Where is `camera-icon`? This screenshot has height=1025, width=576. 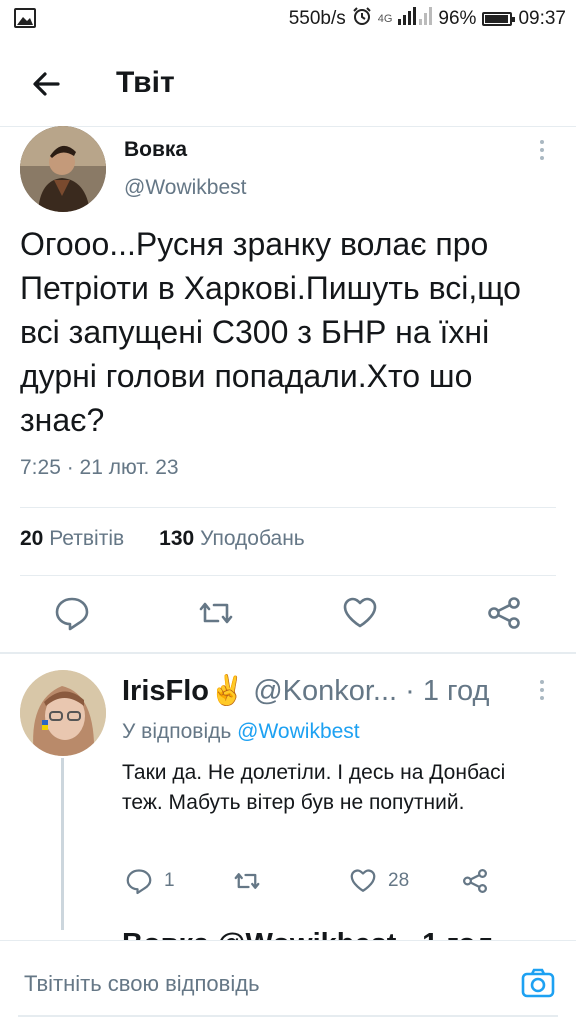 camera-icon is located at coordinates (538, 983).